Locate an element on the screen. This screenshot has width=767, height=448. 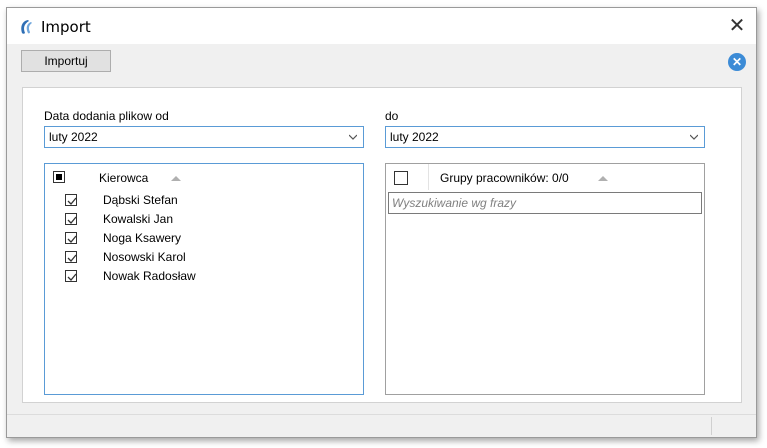
date-from-dropdown: luty 2022 is located at coordinates (204, 137).